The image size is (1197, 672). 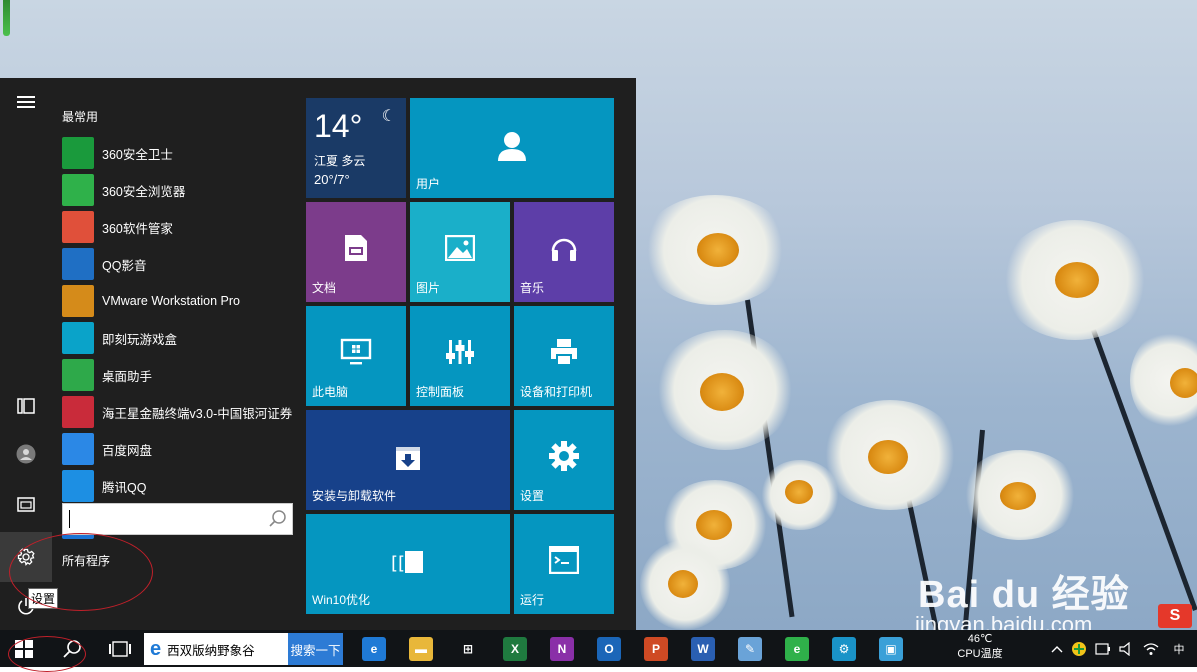 What do you see at coordinates (182, 153) in the screenshot?
I see `app-list-item: 360安全卫士` at bounding box center [182, 153].